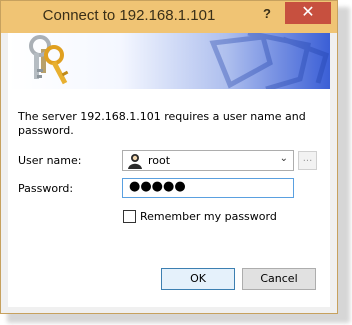  I want to click on password-label: Password:, so click(46, 188).